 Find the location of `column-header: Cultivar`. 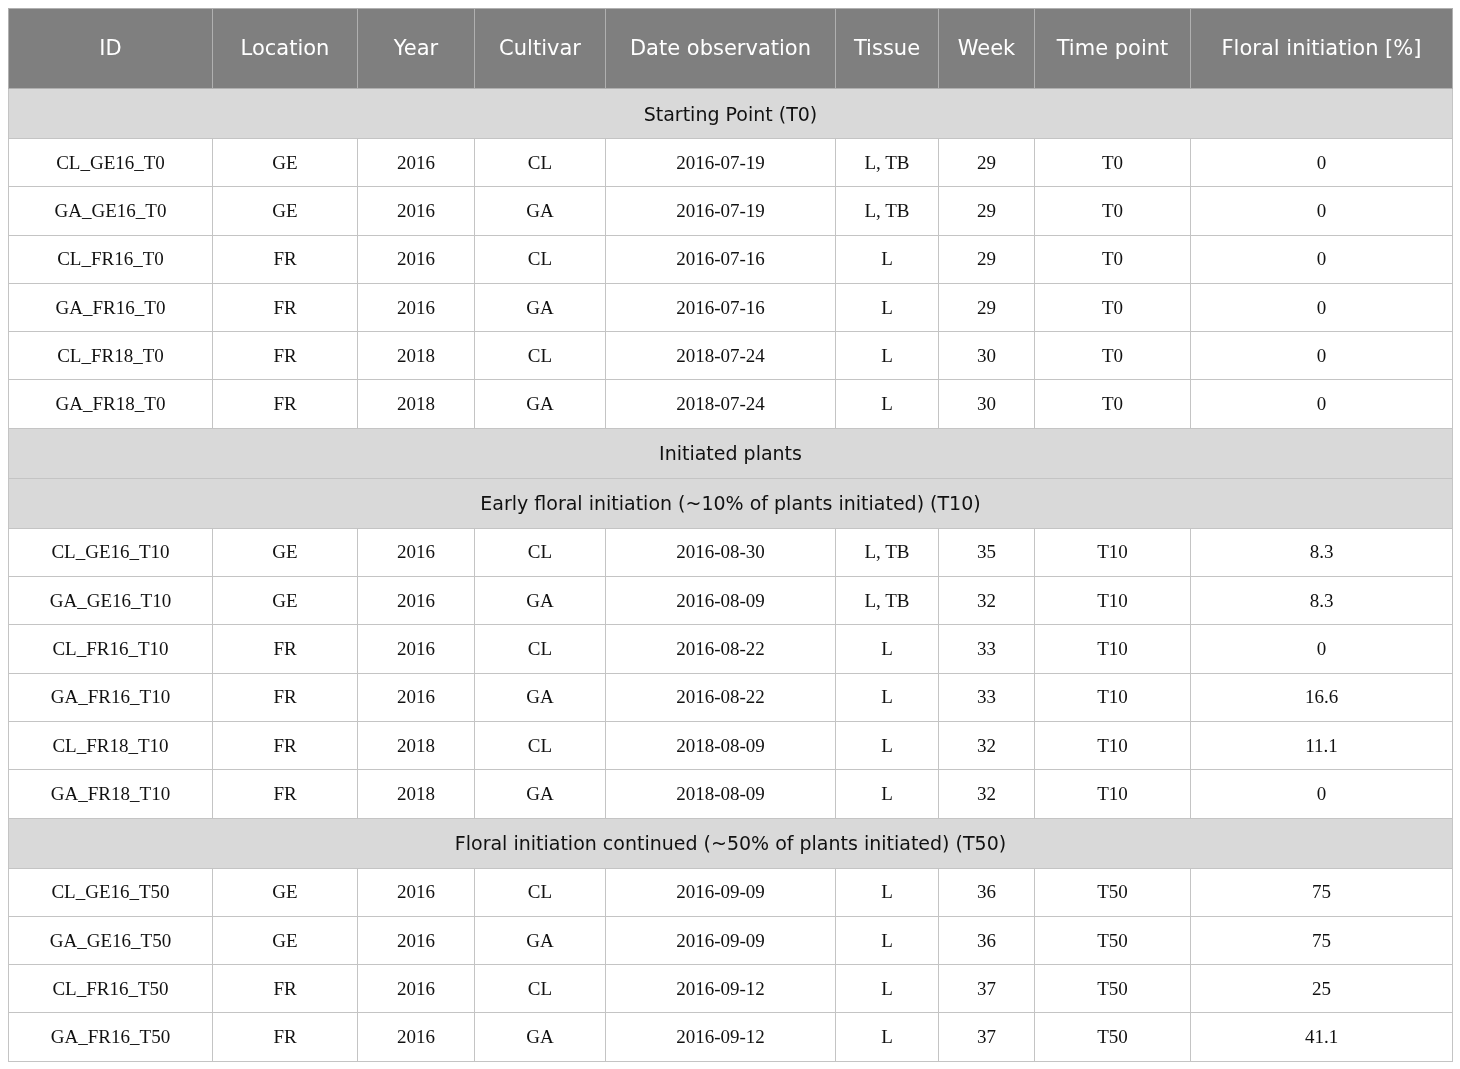

column-header: Cultivar is located at coordinates (540, 48).